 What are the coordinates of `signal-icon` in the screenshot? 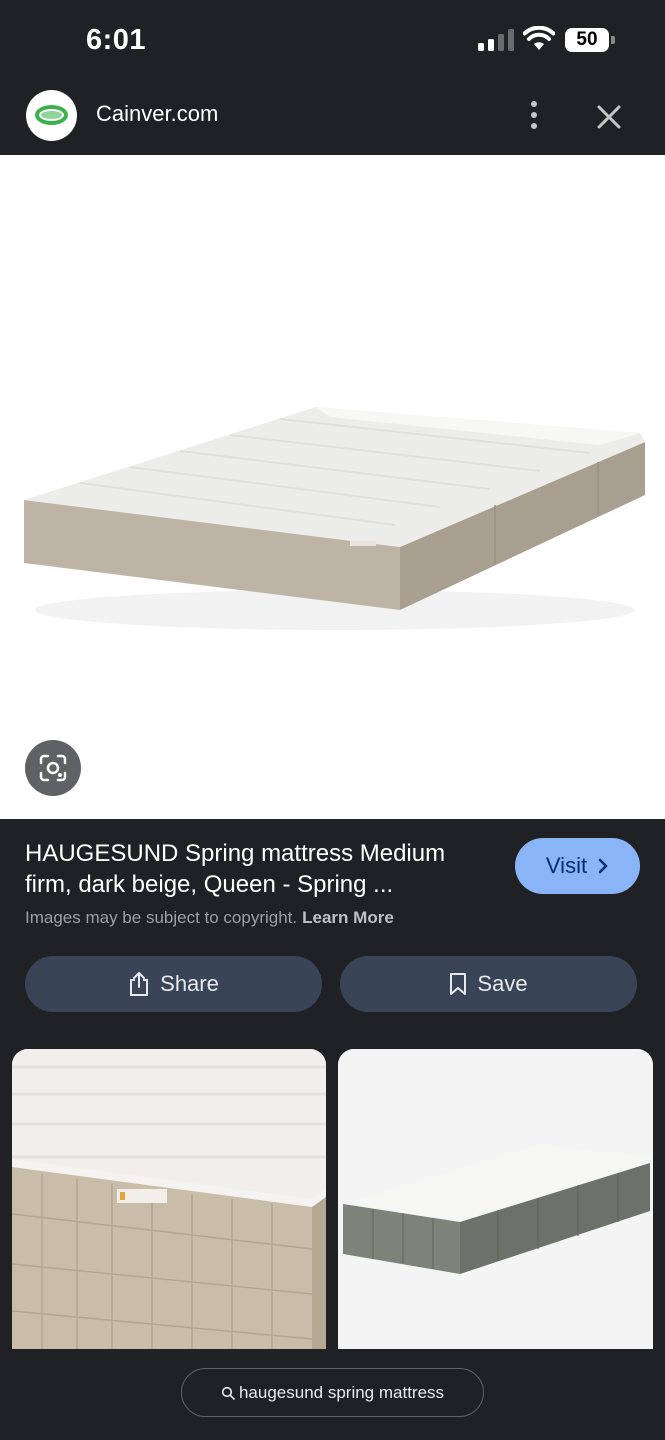 It's located at (496, 40).